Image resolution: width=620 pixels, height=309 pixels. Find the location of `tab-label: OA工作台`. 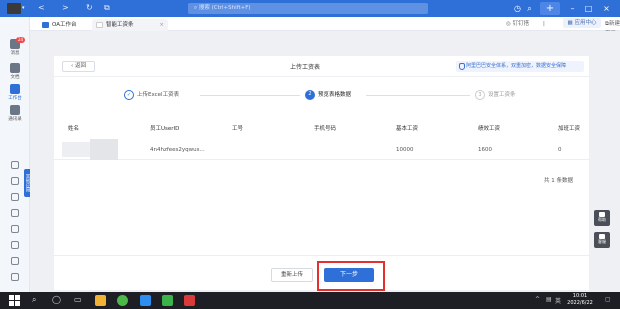

tab-label: OA工作台 is located at coordinates (64, 25).